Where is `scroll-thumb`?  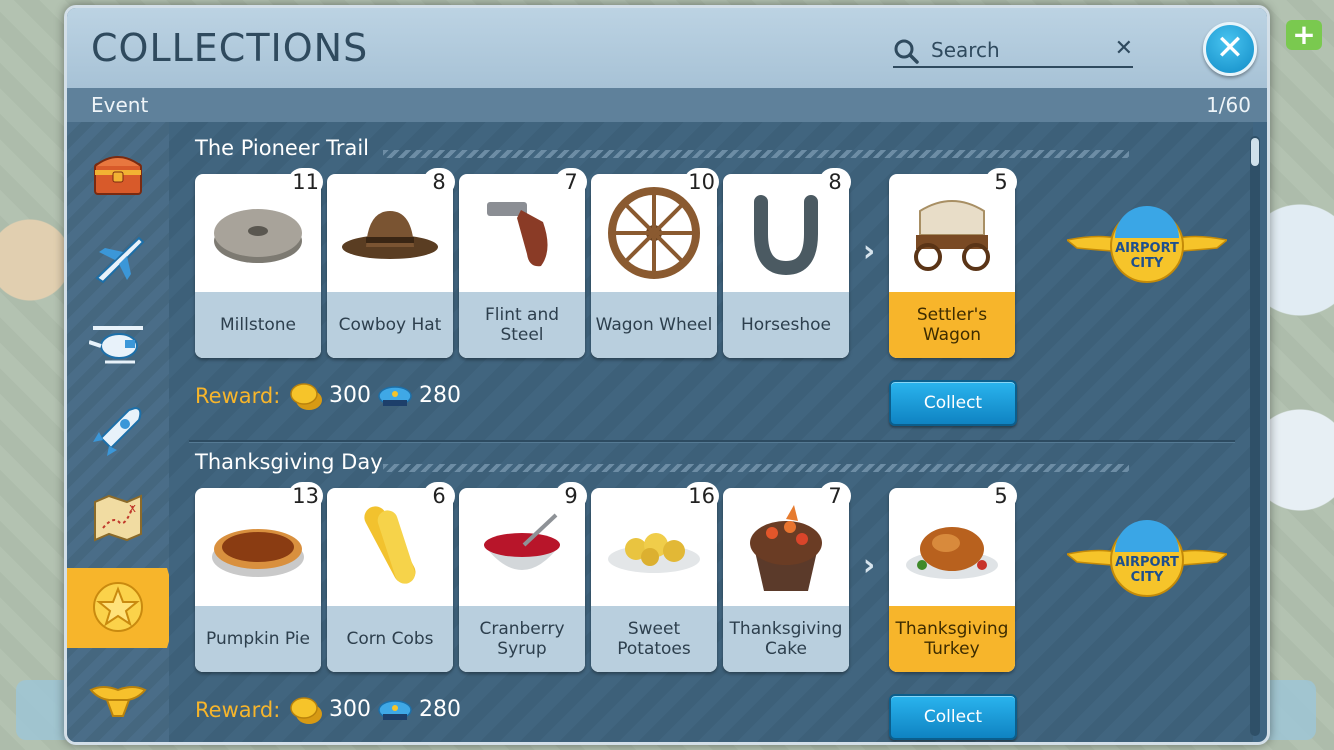 scroll-thumb is located at coordinates (1255, 152).